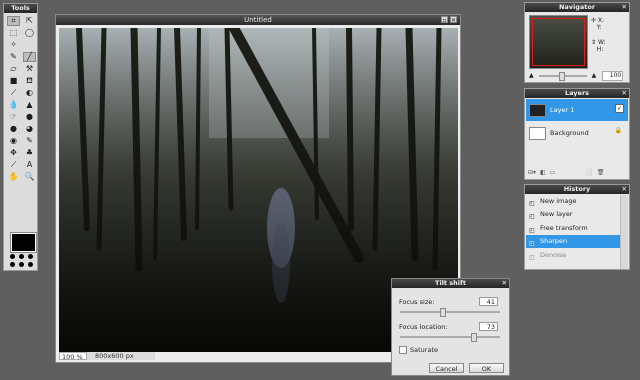 This screenshot has width=640, height=380. What do you see at coordinates (29, 153) in the screenshot?
I see `stamp-icon: ♣` at bounding box center [29, 153].